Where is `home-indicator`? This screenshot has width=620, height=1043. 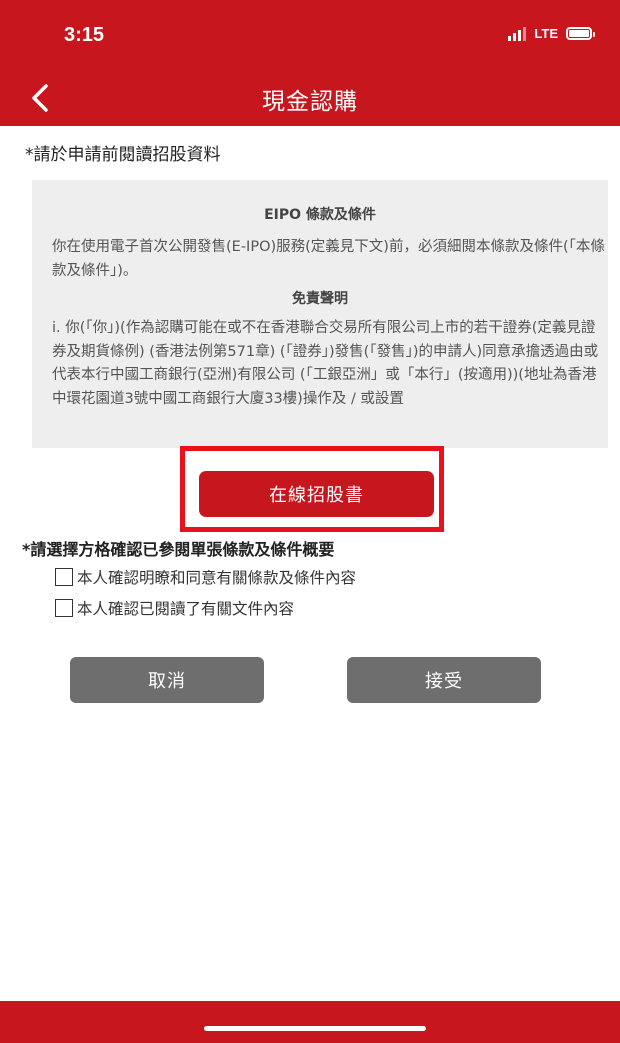
home-indicator is located at coordinates (315, 1028).